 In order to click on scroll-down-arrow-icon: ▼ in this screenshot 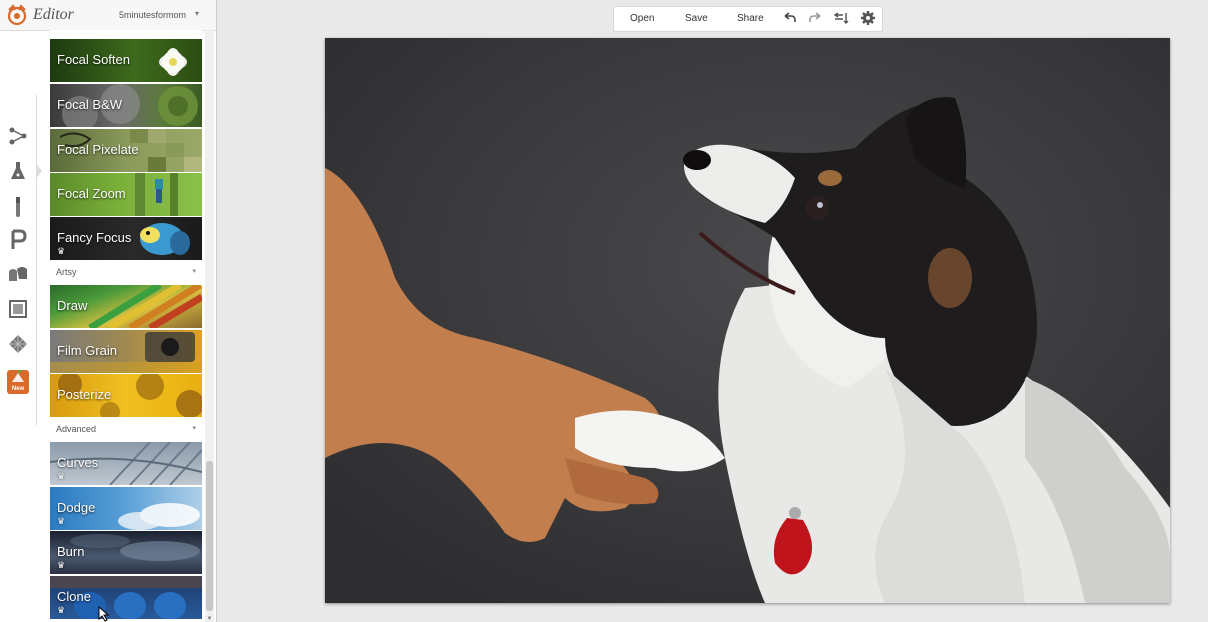, I will do `click(209, 619)`.